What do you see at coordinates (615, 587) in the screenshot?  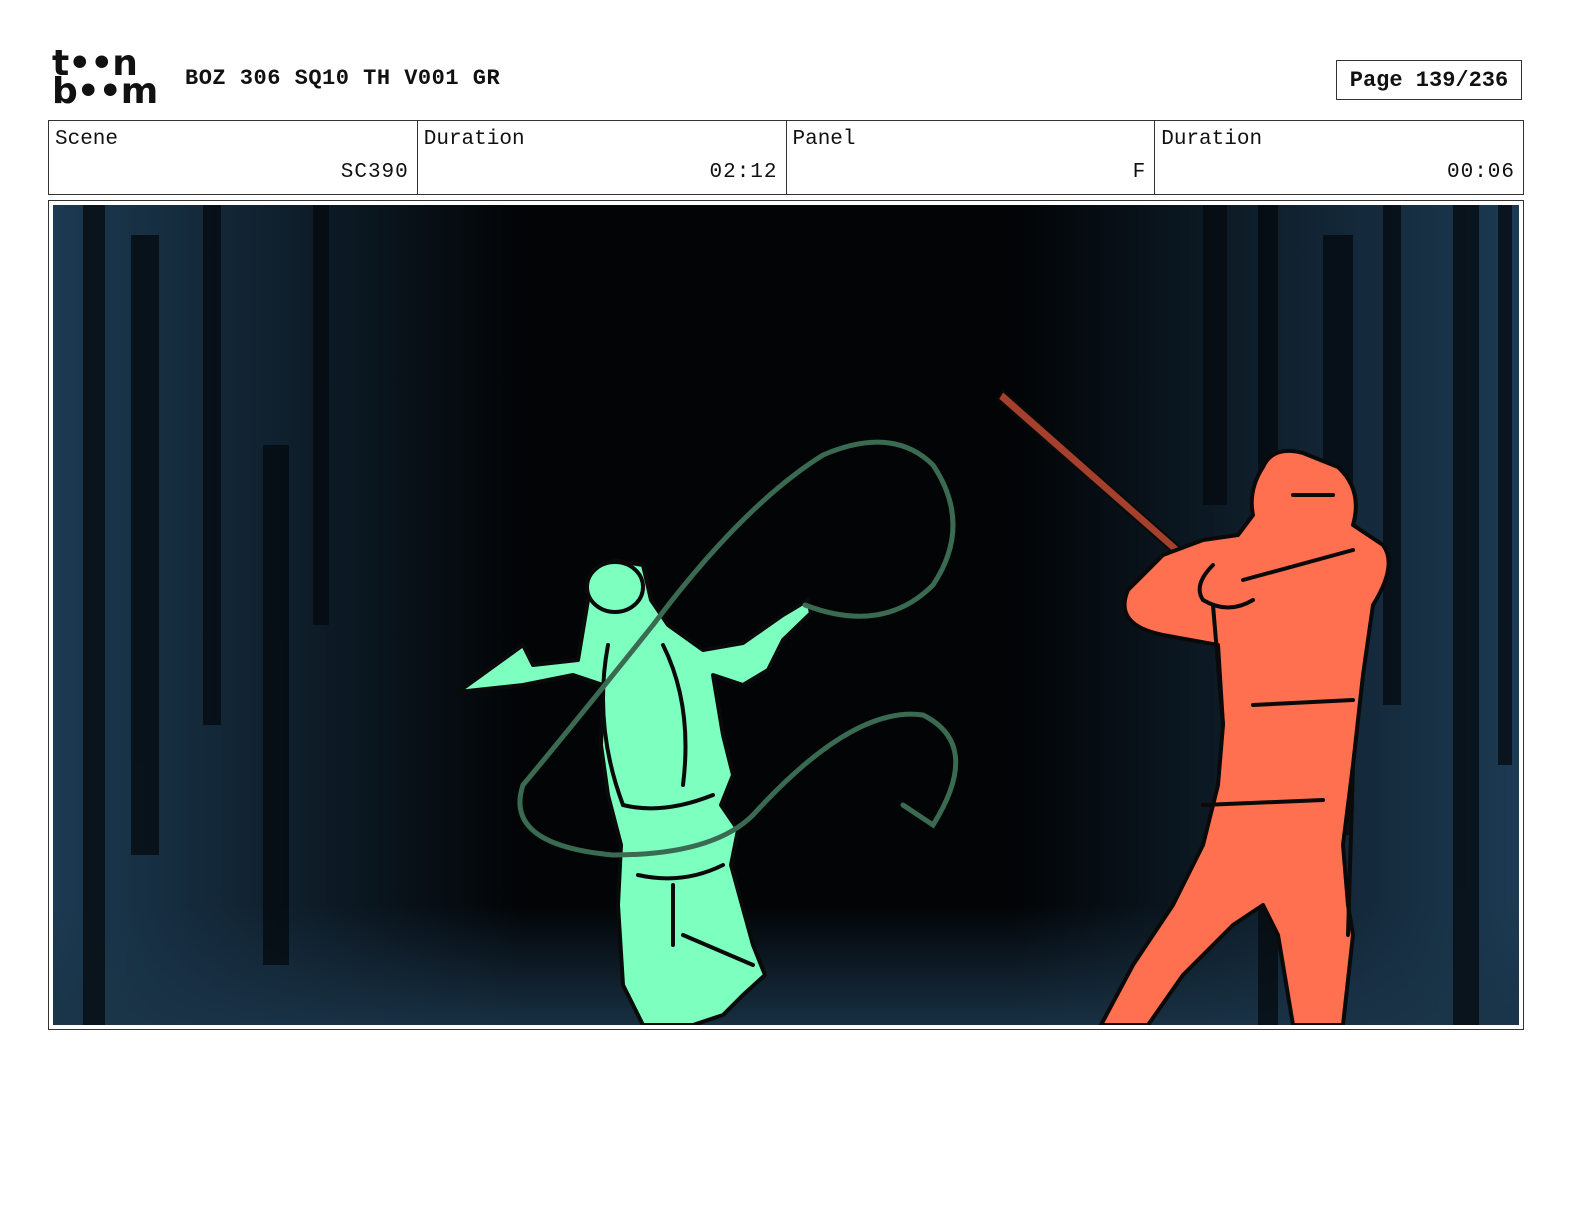 I see `green-figure-head` at bounding box center [615, 587].